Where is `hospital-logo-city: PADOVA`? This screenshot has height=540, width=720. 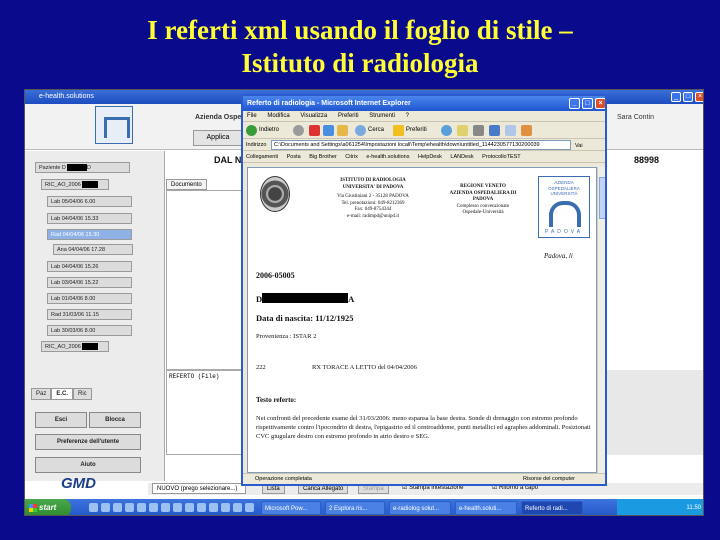
hospital-logo-city: PADOVA is located at coordinates (564, 232).